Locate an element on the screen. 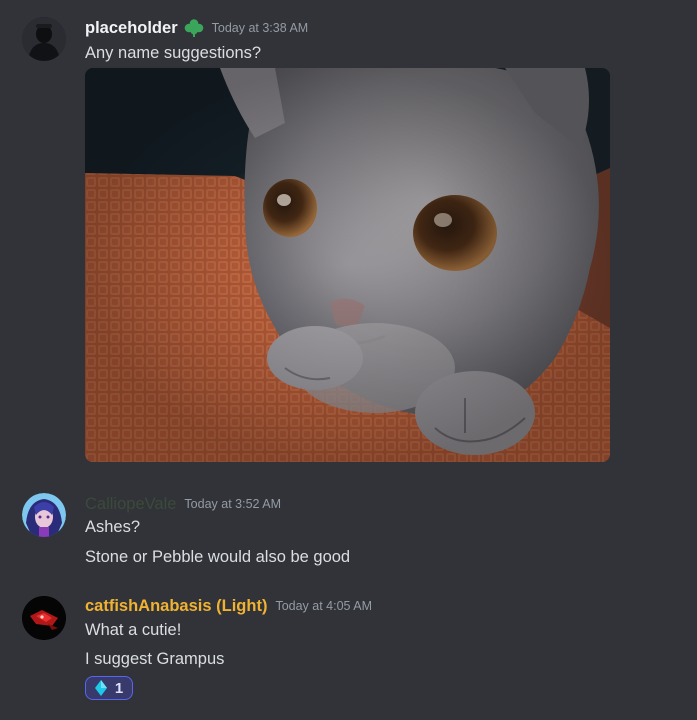  avatar-red-ship-icon is located at coordinates (44, 618).